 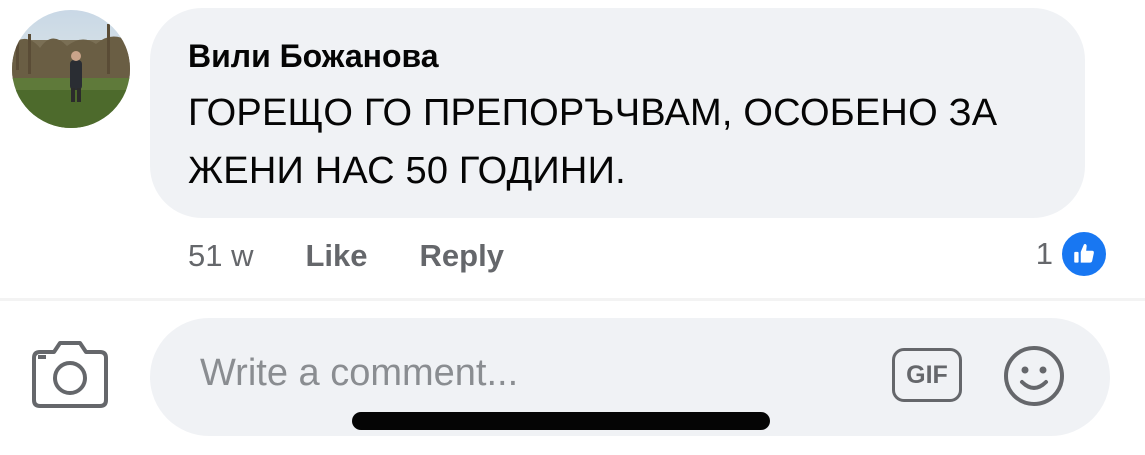 I want to click on smiley-icon, so click(x=1034, y=376).